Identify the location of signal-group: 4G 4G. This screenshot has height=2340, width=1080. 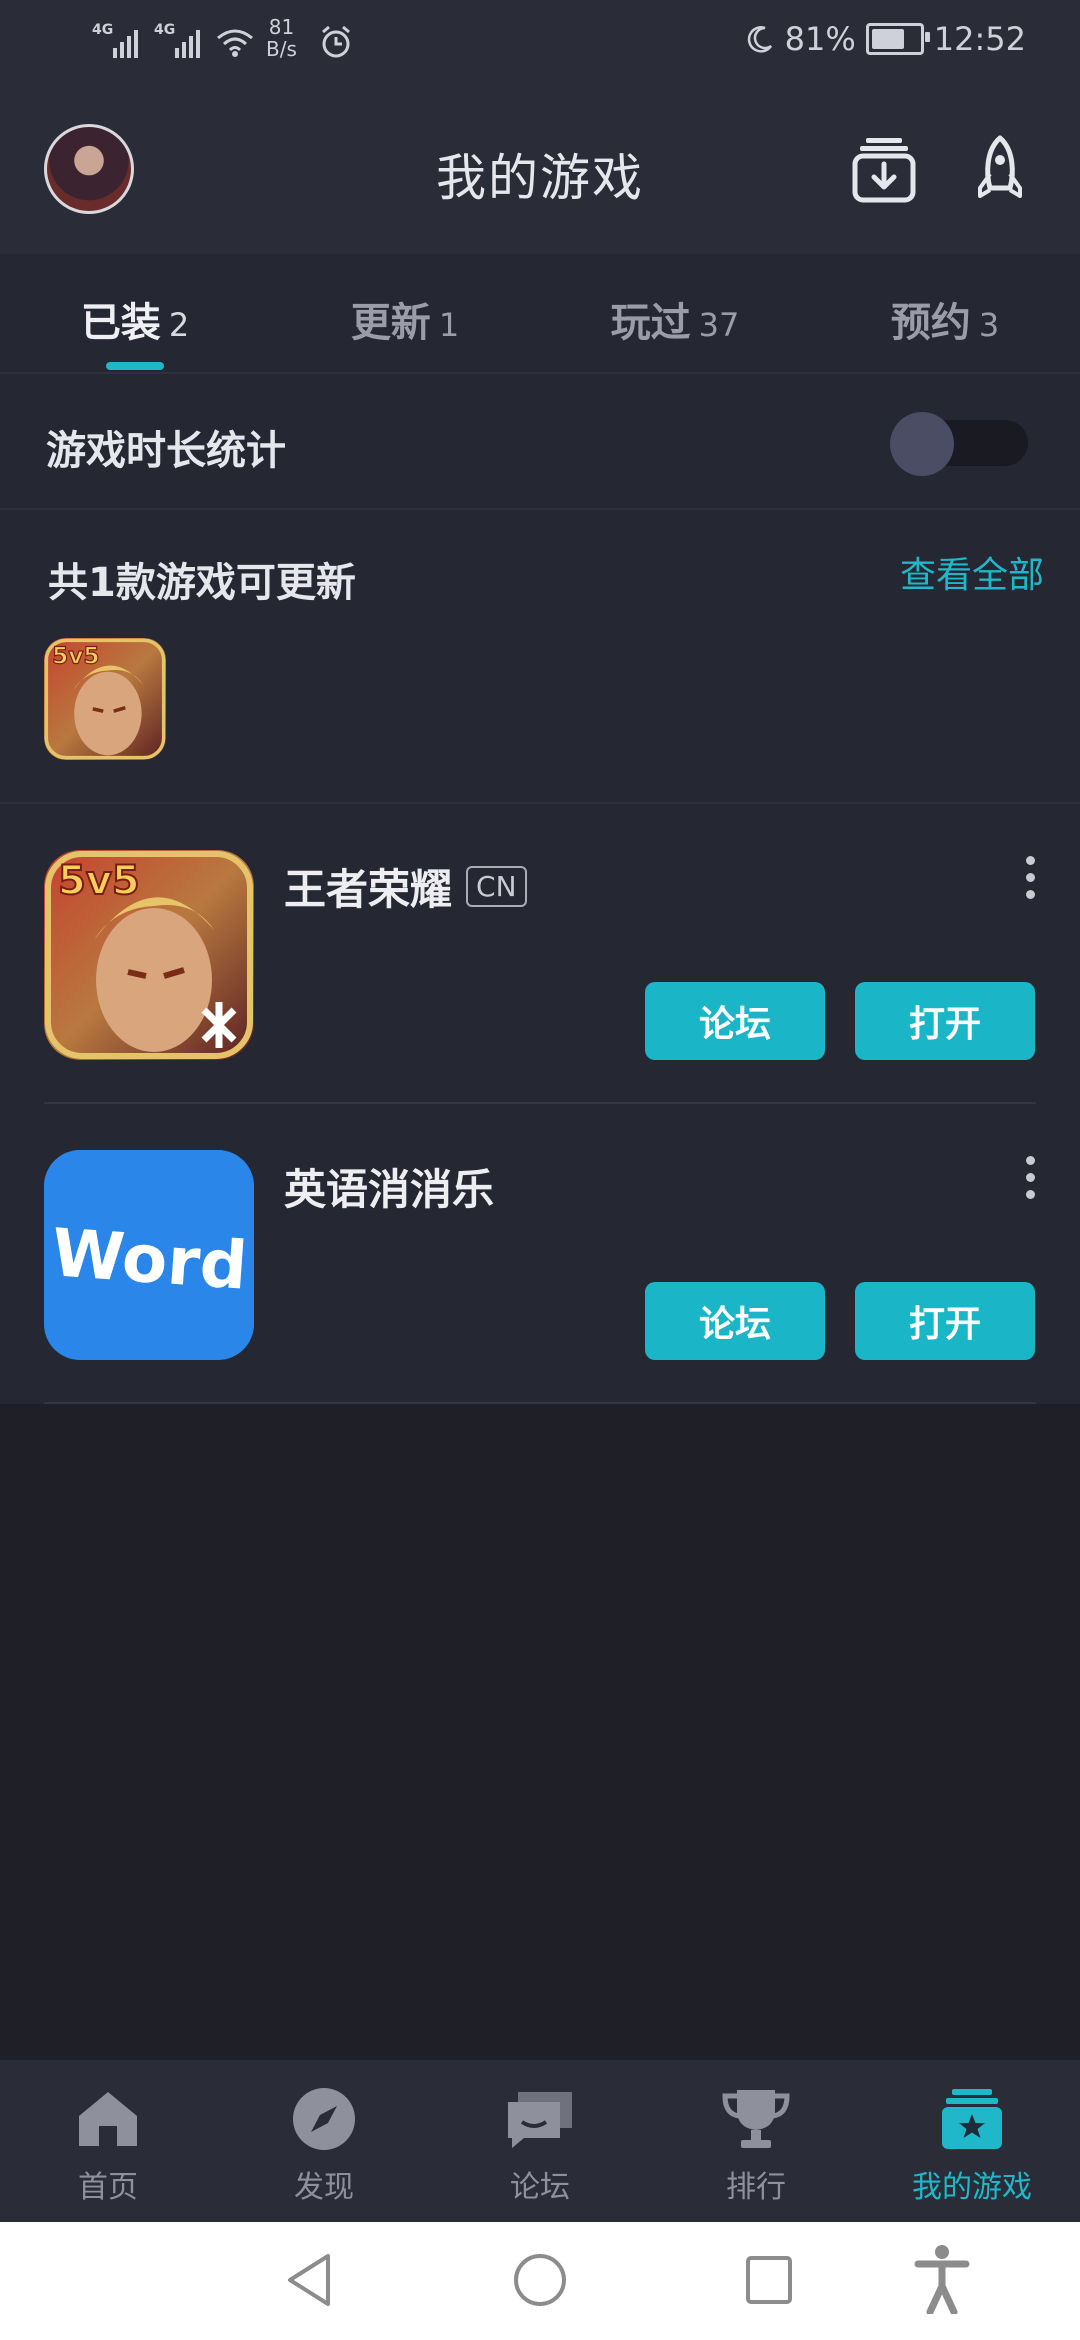
(173, 40).